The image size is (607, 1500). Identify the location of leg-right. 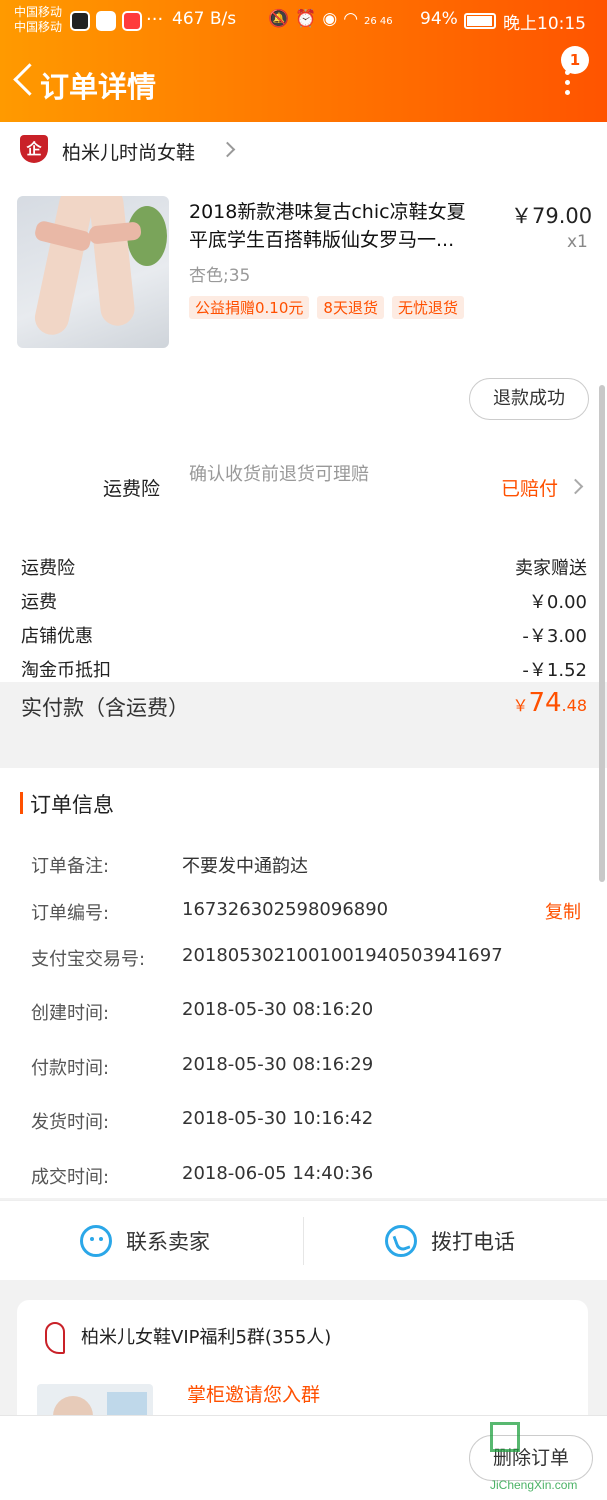
(112, 262).